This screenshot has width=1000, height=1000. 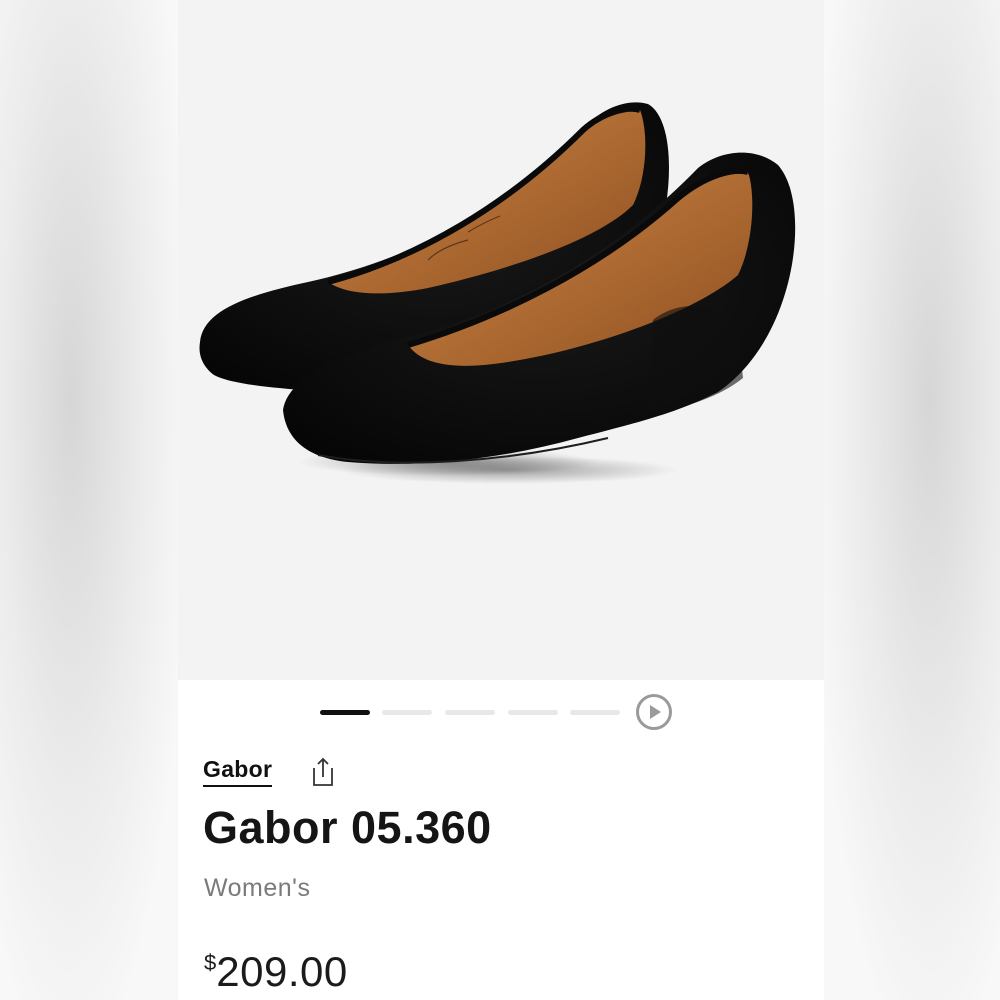 I want to click on share-icon, so click(x=323, y=772).